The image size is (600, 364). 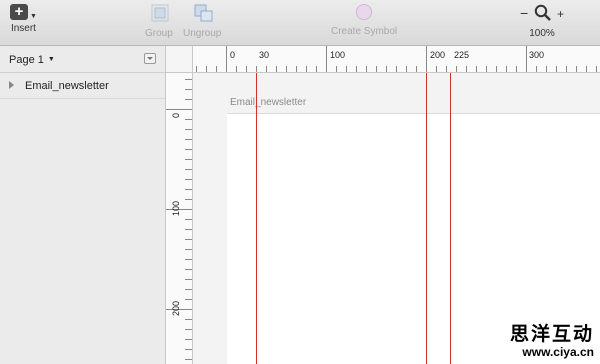 I want to click on toolbar: +▼ Insert Group Ungroup Create Symbol −, so click(x=300, y=23).